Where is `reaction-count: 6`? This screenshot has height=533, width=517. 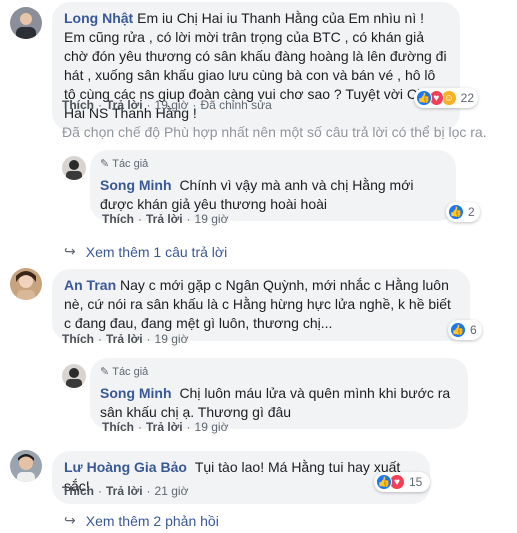
reaction-count: 6 is located at coordinates (473, 330).